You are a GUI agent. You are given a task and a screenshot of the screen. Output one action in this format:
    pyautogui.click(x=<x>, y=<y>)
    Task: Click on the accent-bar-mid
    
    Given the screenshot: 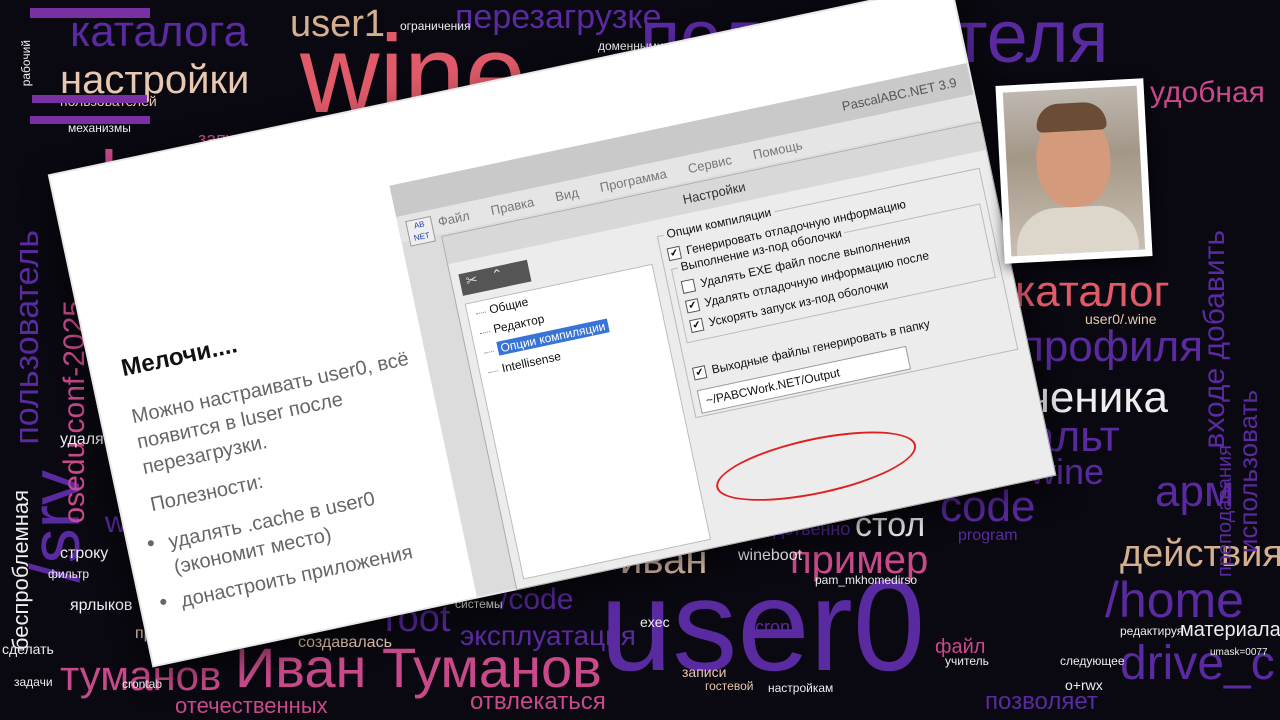 What is the action you would take?
    pyautogui.click(x=89, y=99)
    